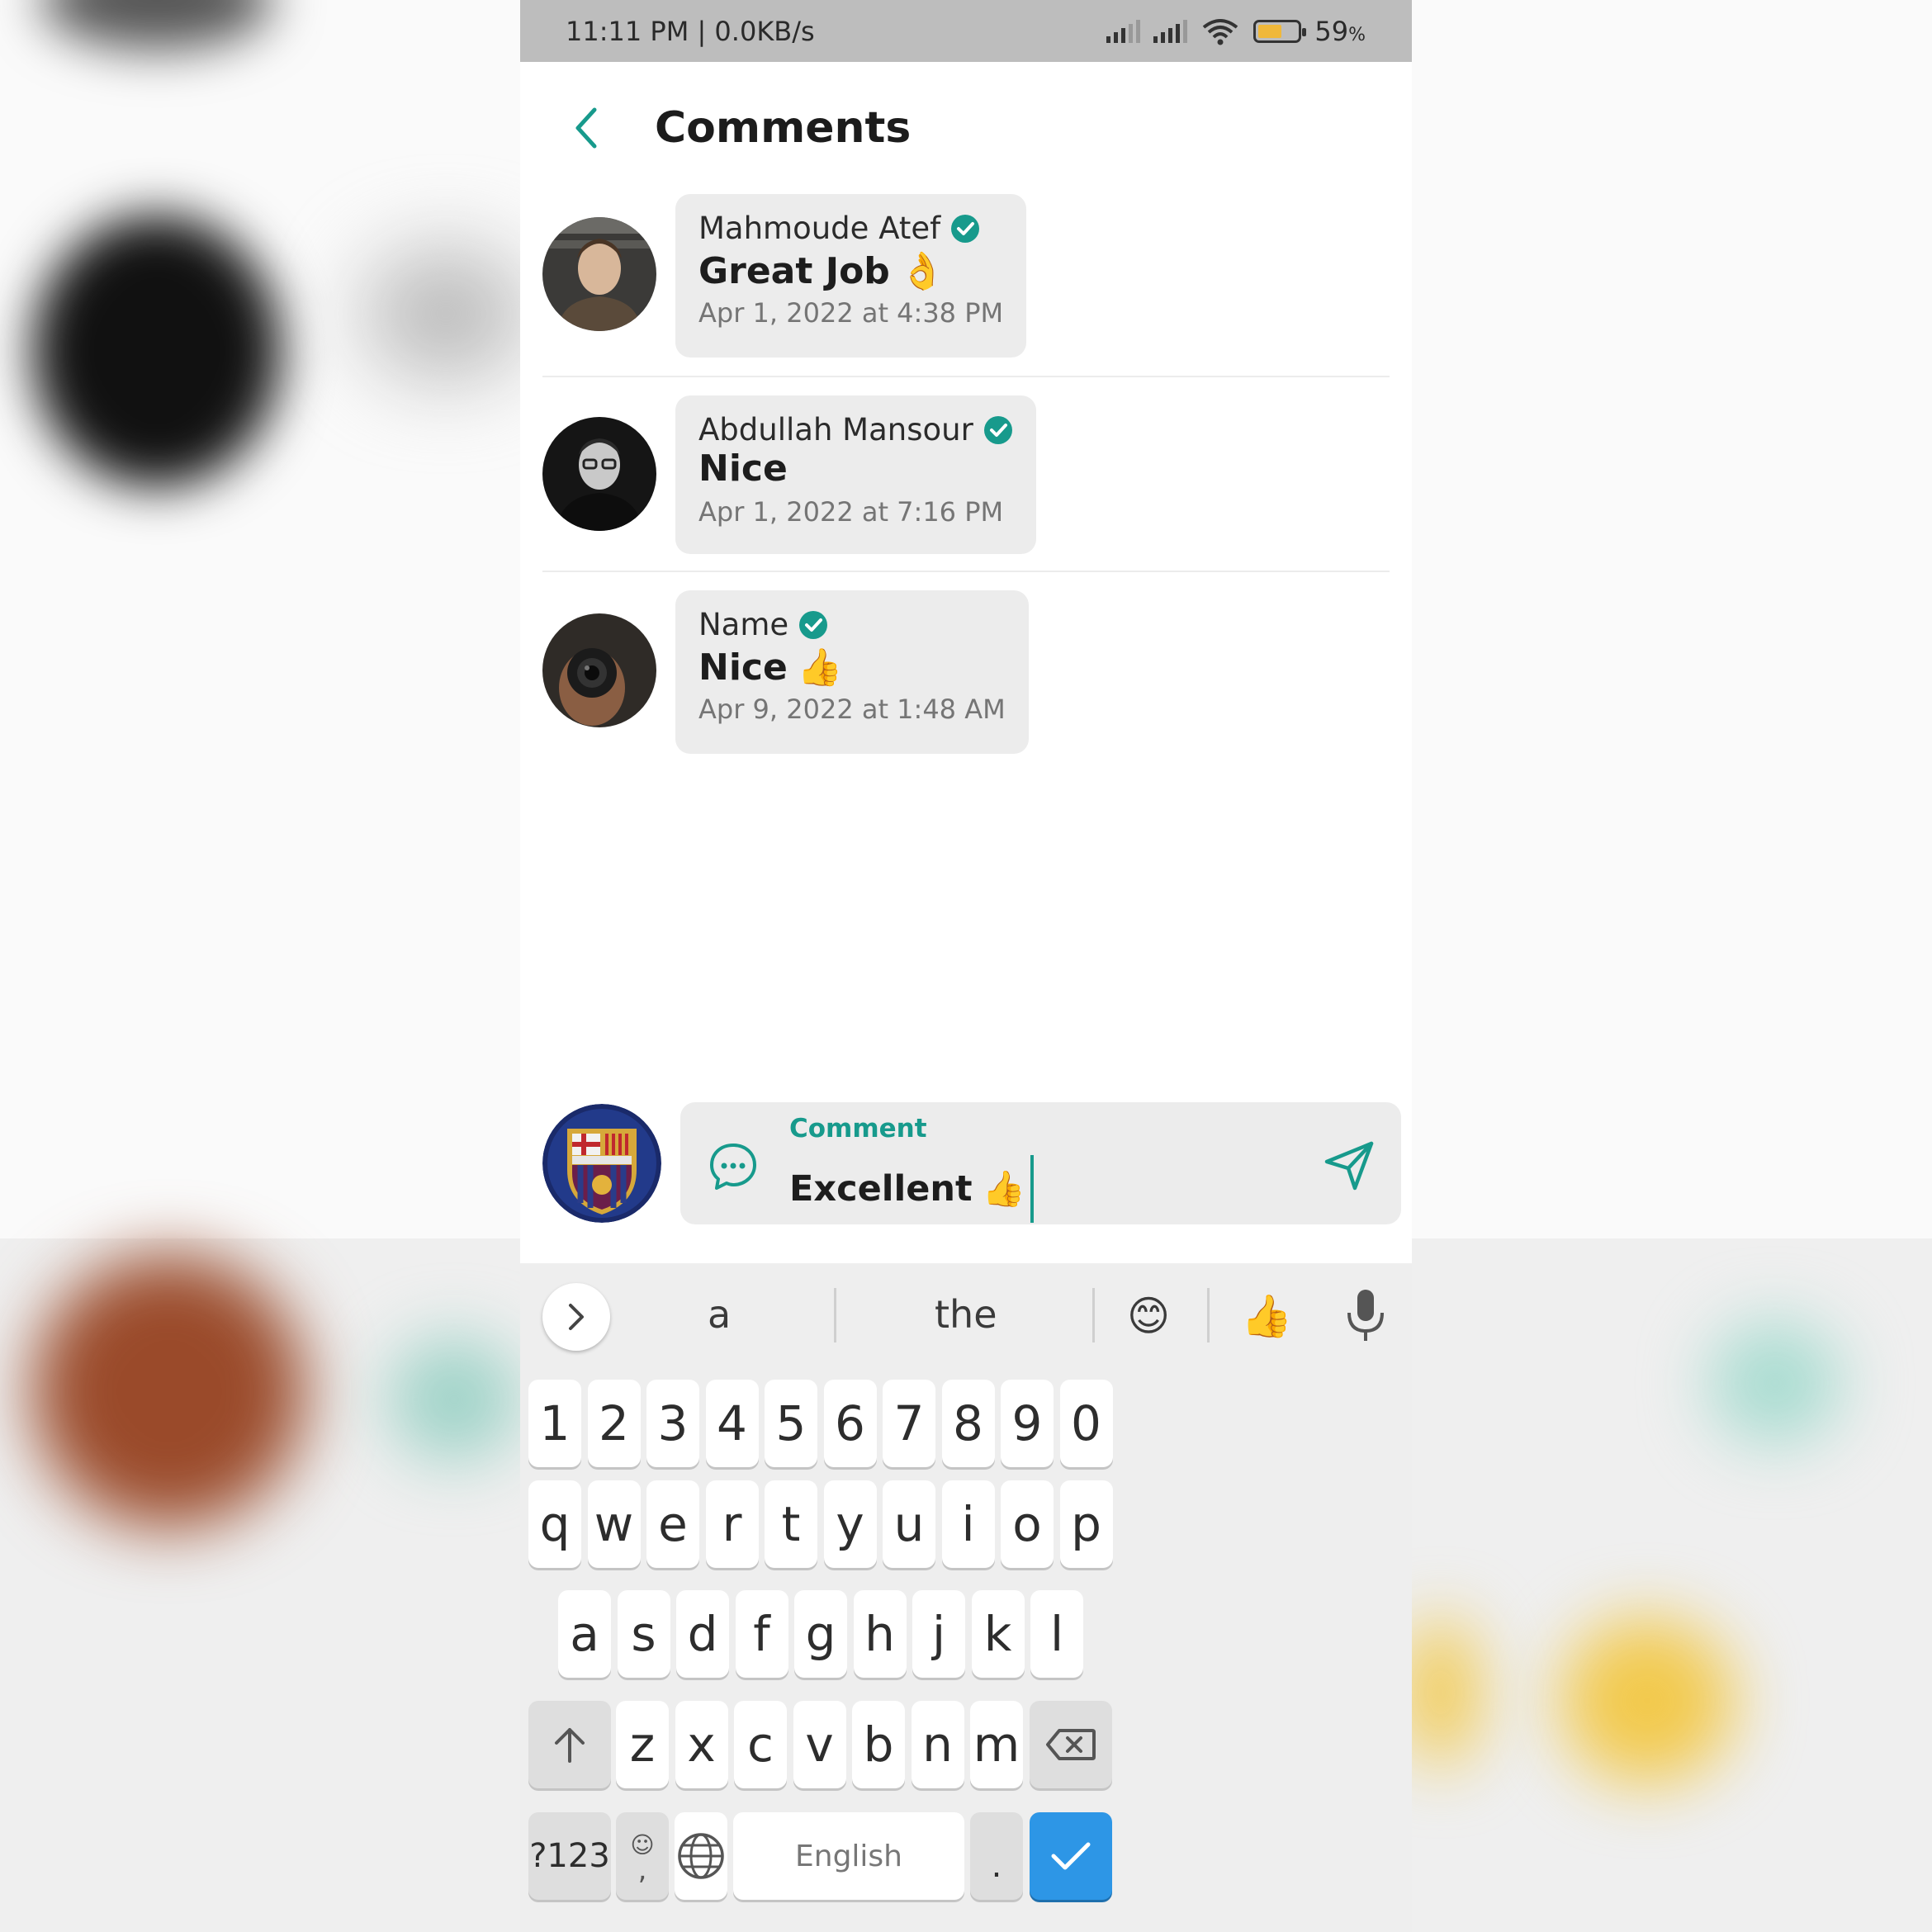 Image resolution: width=1932 pixels, height=1932 pixels. What do you see at coordinates (968, 1524) in the screenshot?
I see `key-i: i` at bounding box center [968, 1524].